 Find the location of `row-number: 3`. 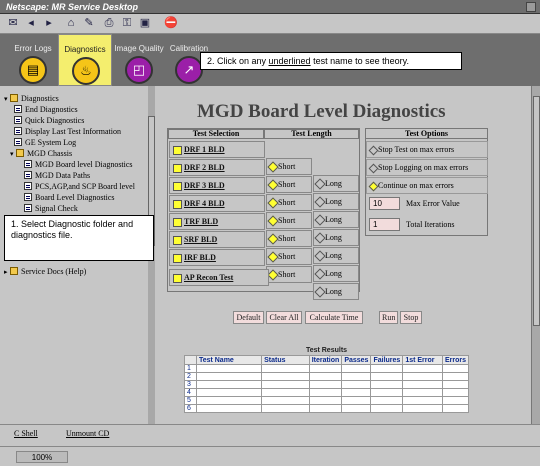

row-number: 3 is located at coordinates (190, 384).